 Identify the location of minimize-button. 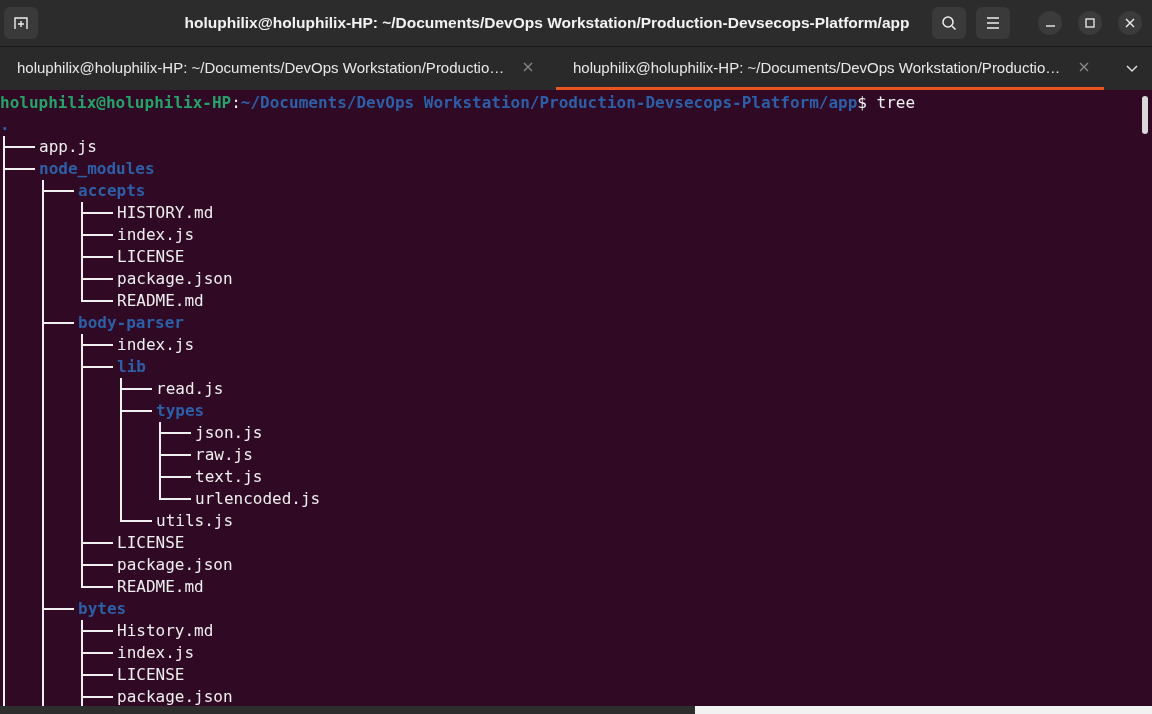
(1050, 23).